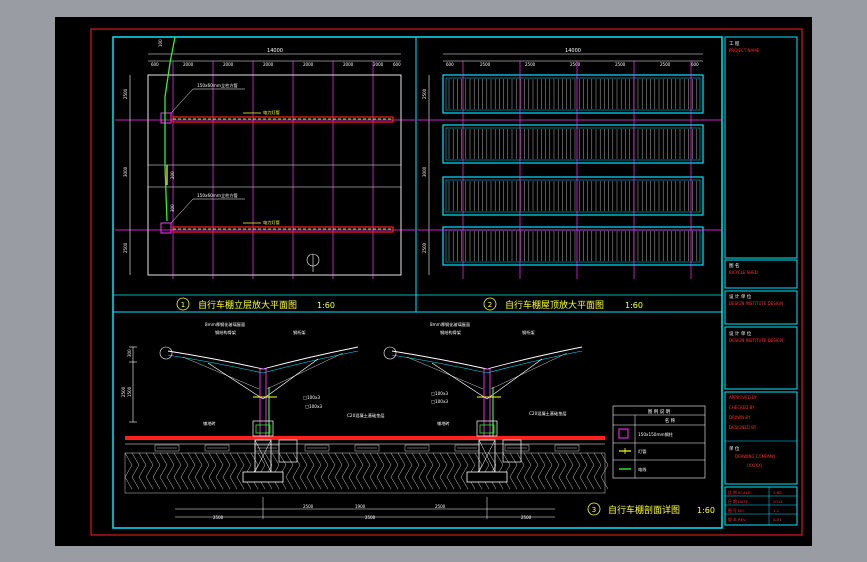 The height and width of the screenshot is (562, 867). What do you see at coordinates (778, 501) in the screenshot?
I see `tb-info-val: 2014` at bounding box center [778, 501].